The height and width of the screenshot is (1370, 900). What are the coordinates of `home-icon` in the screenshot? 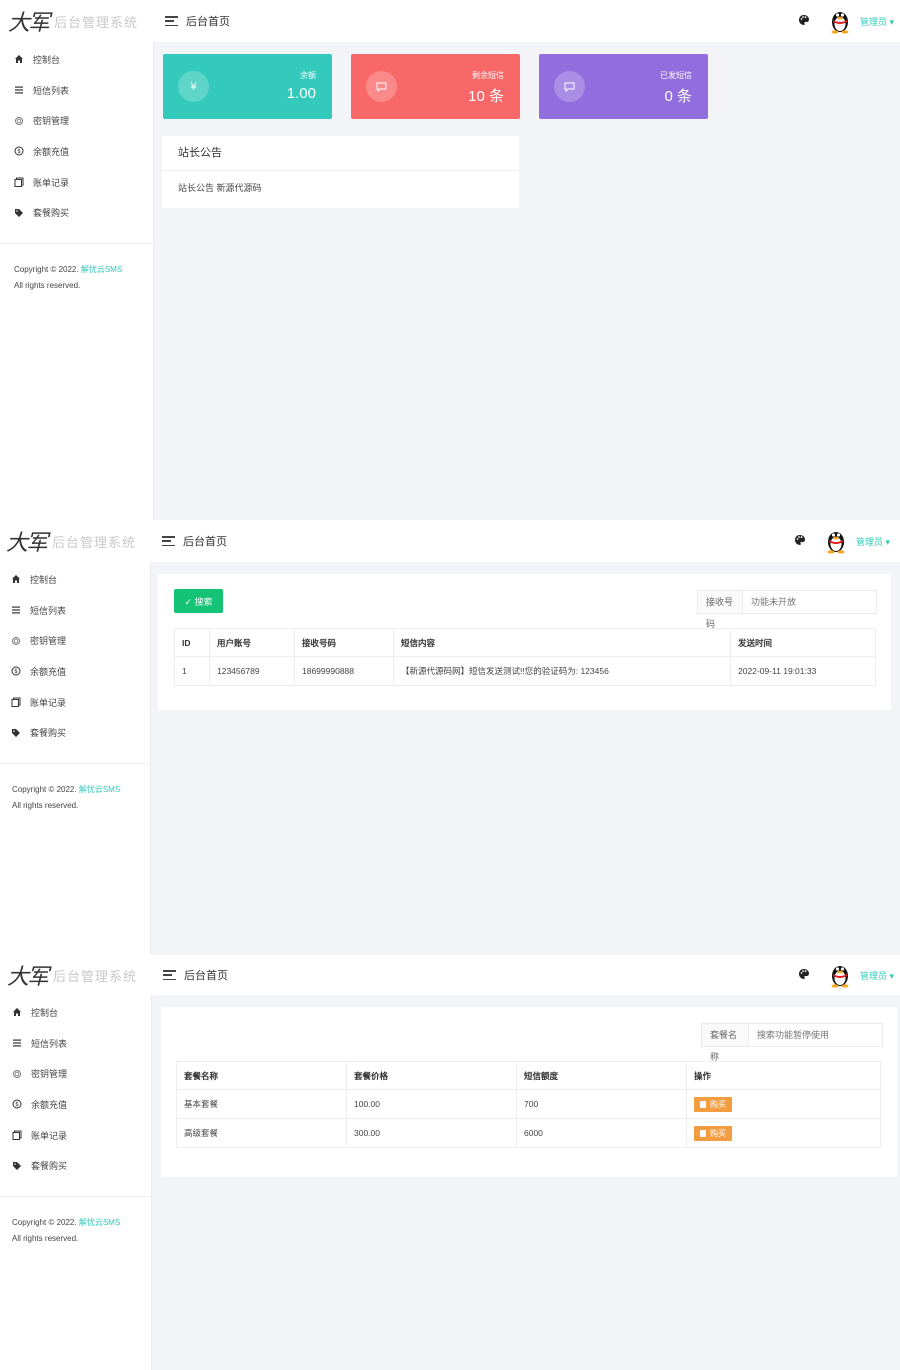 It's located at (16, 579).